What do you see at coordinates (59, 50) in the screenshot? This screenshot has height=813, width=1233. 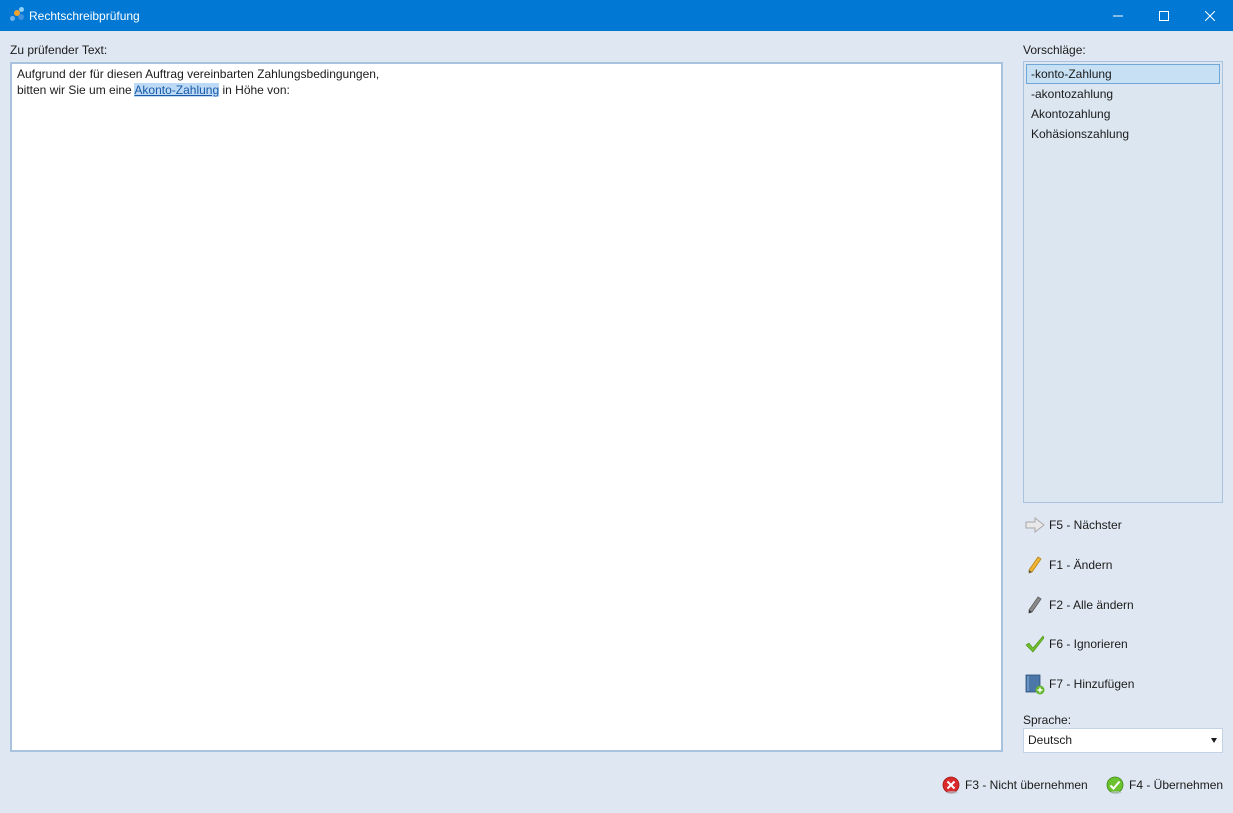 I see `text-panel-label: Zu prüfender Text:` at bounding box center [59, 50].